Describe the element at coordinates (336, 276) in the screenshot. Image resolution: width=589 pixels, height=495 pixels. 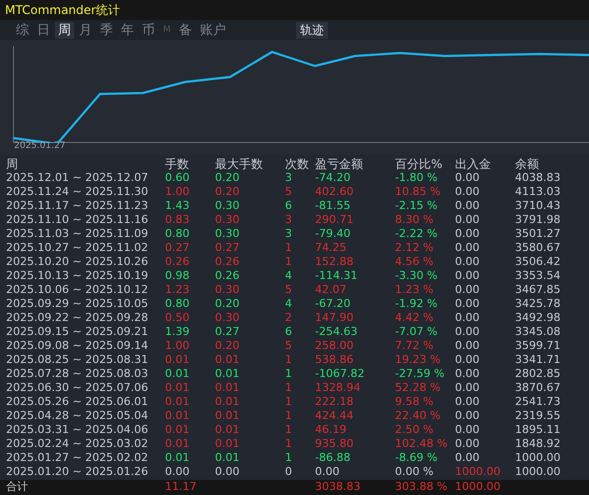
I see `table-cell-text: -114.31` at that location.